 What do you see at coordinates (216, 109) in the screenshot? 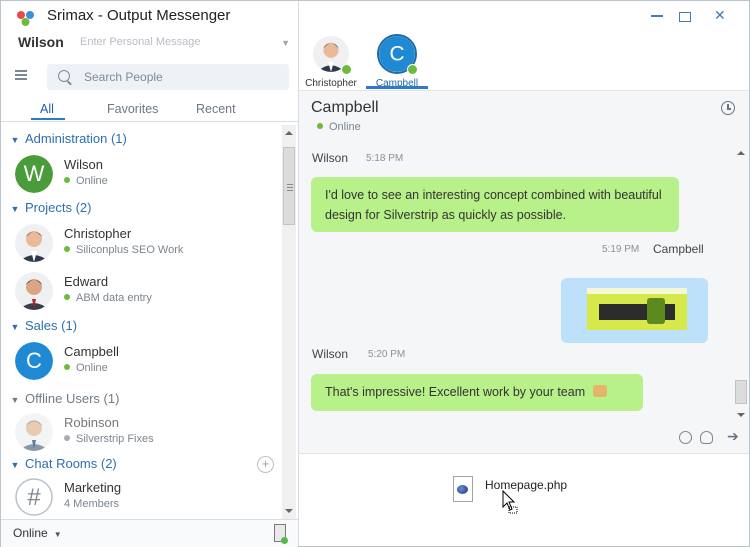
I see `tab-recent: Recent` at bounding box center [216, 109].